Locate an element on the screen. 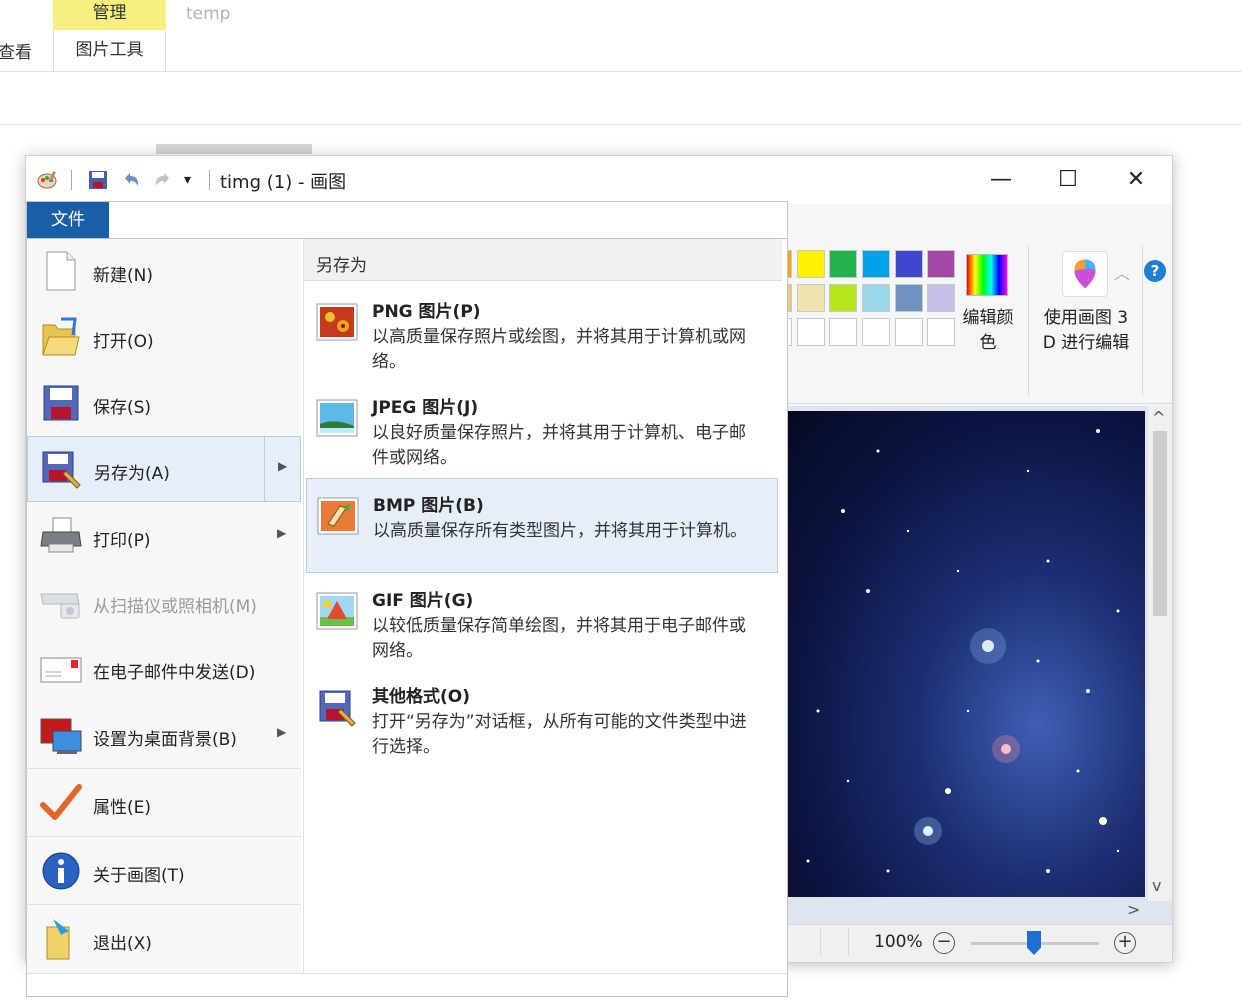  printer-icon is located at coordinates (61, 535).